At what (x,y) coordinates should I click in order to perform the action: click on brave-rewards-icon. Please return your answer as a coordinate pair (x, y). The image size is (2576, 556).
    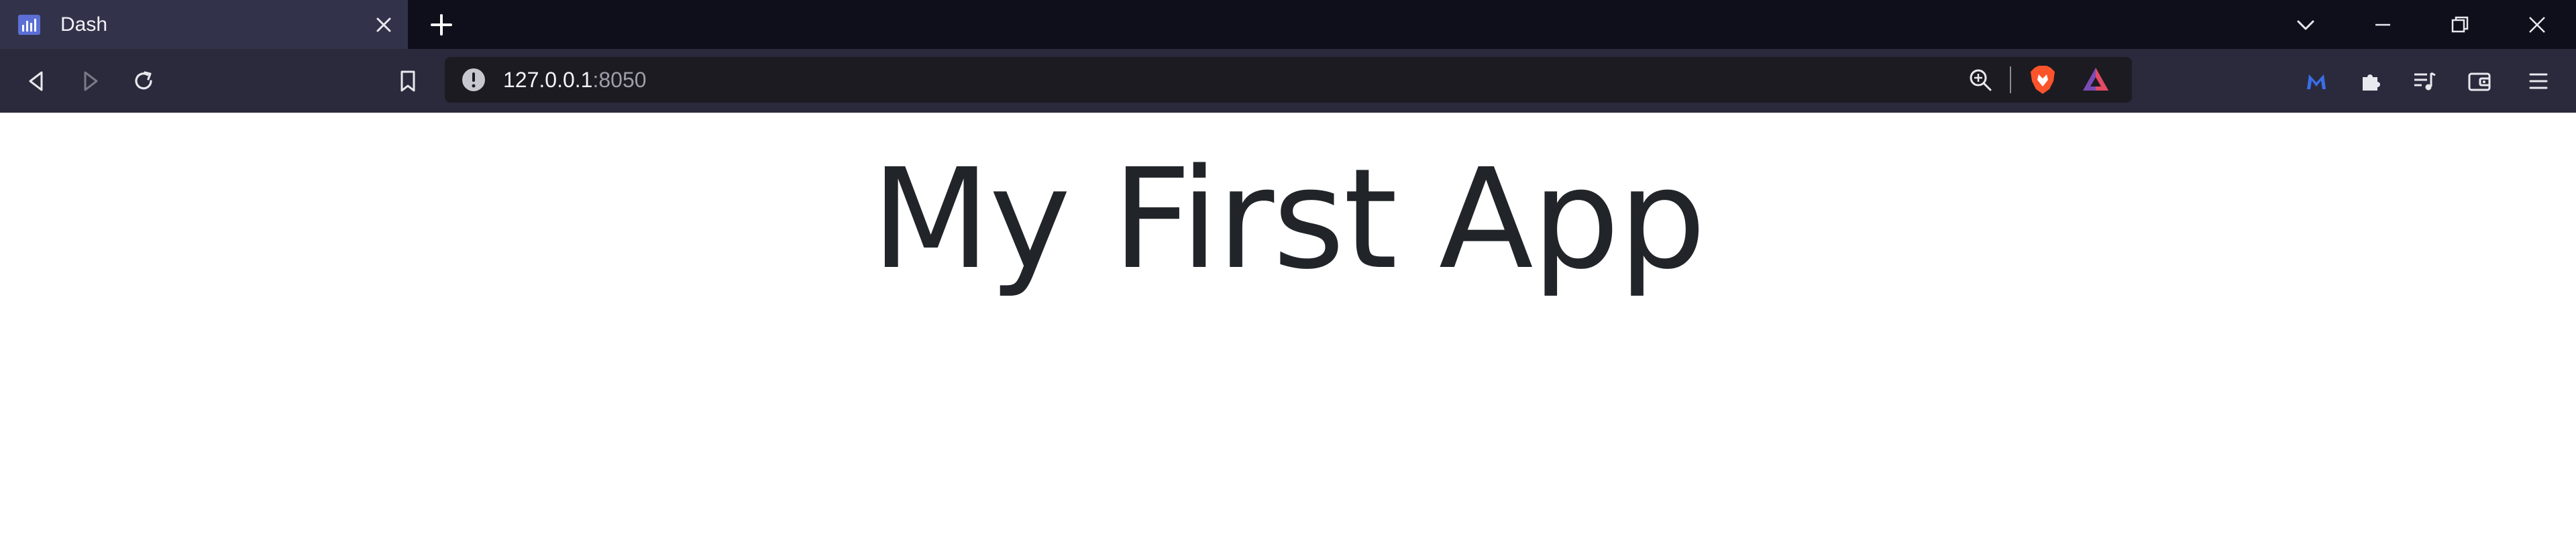
    Looking at the image, I should click on (2096, 79).